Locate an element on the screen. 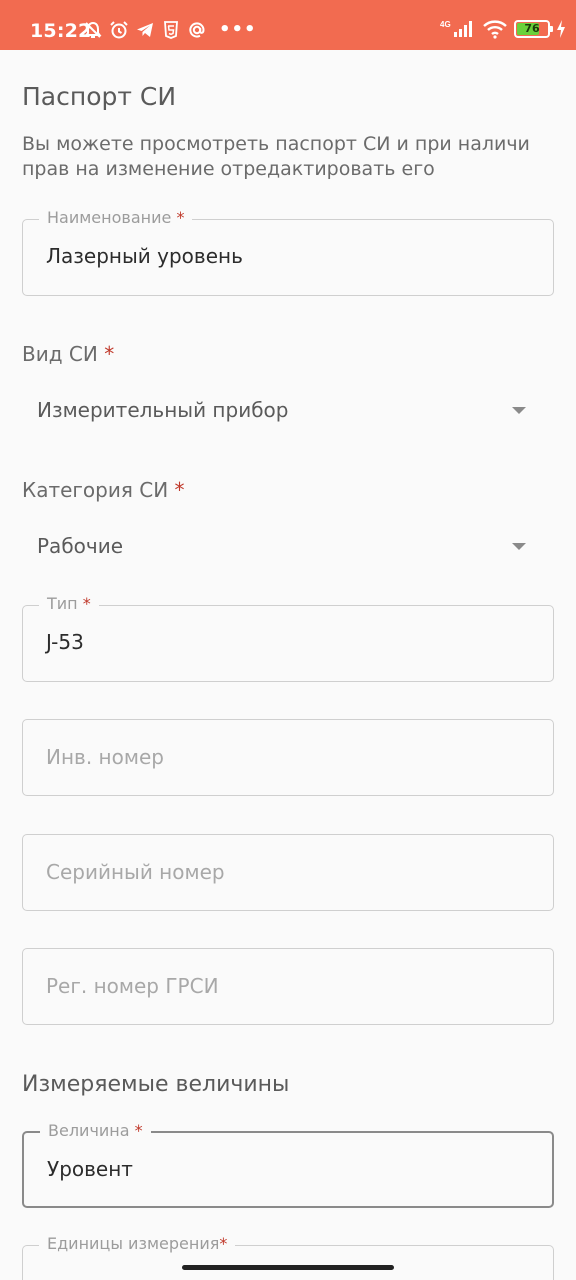 The width and height of the screenshot is (576, 1280). page-title: Паспорт СИ is located at coordinates (99, 96).